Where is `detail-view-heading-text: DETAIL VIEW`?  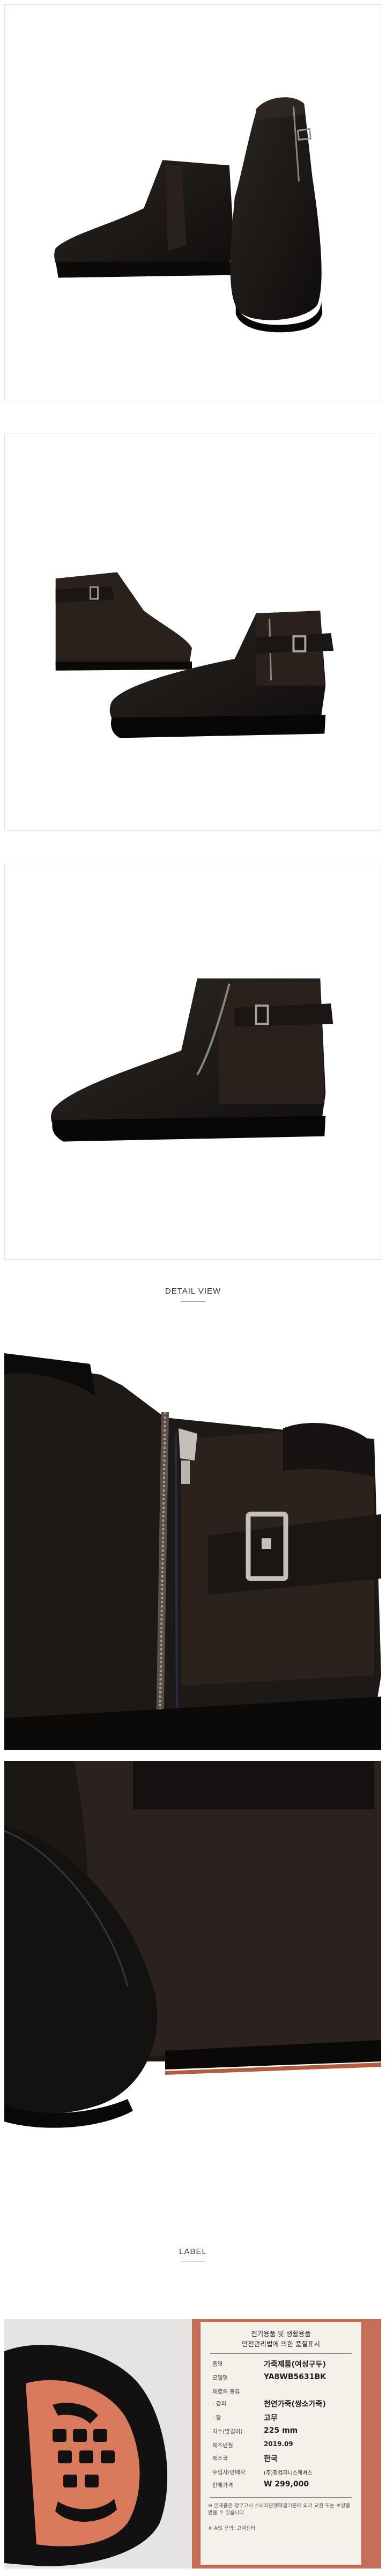
detail-view-heading-text: DETAIL VIEW is located at coordinates (193, 1291).